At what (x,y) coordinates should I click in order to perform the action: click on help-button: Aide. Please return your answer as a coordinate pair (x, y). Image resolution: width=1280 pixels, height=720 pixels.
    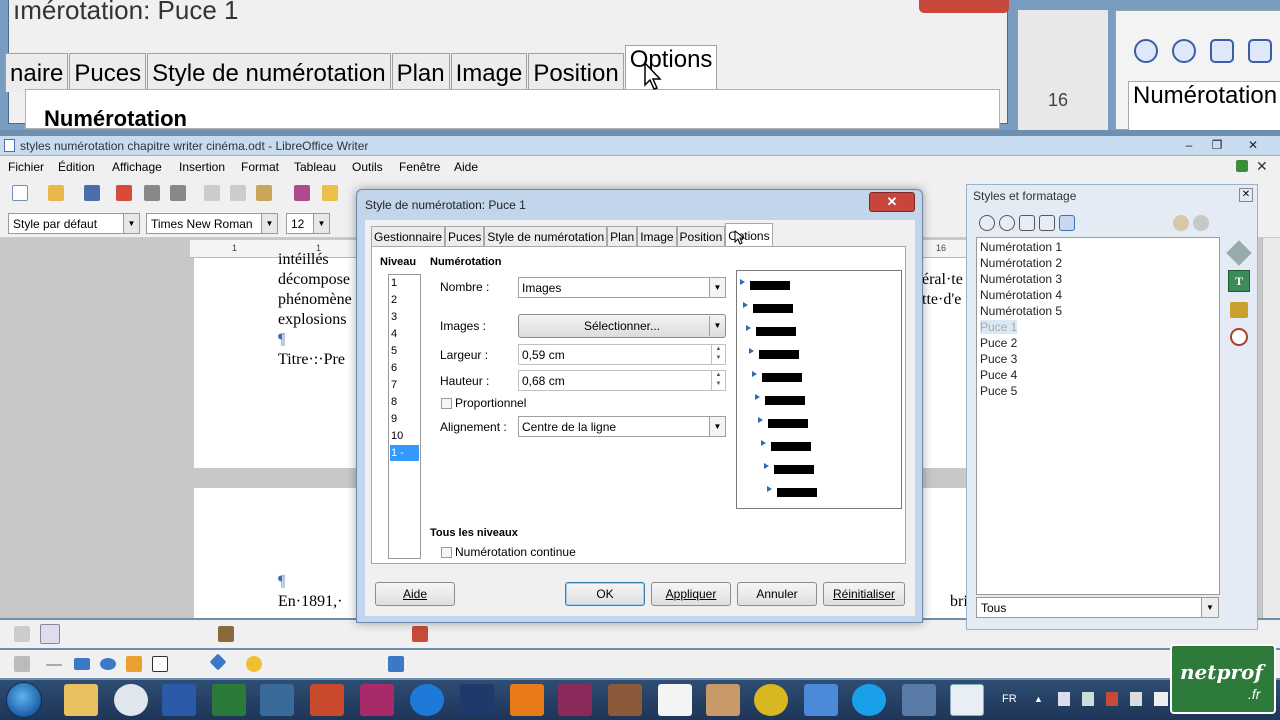
    Looking at the image, I should click on (415, 594).